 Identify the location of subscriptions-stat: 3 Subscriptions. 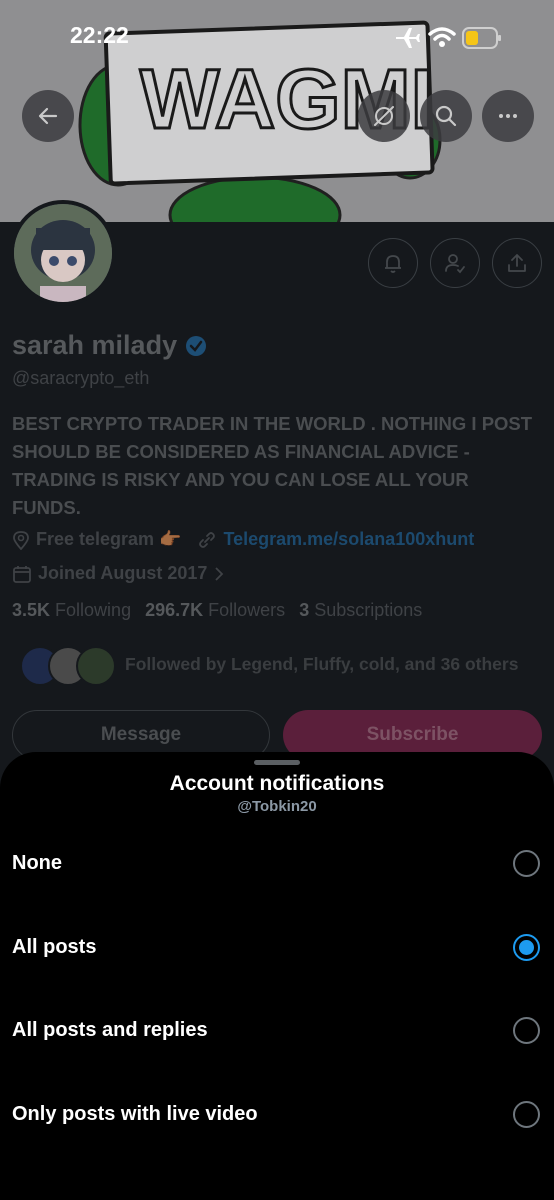
(360, 610).